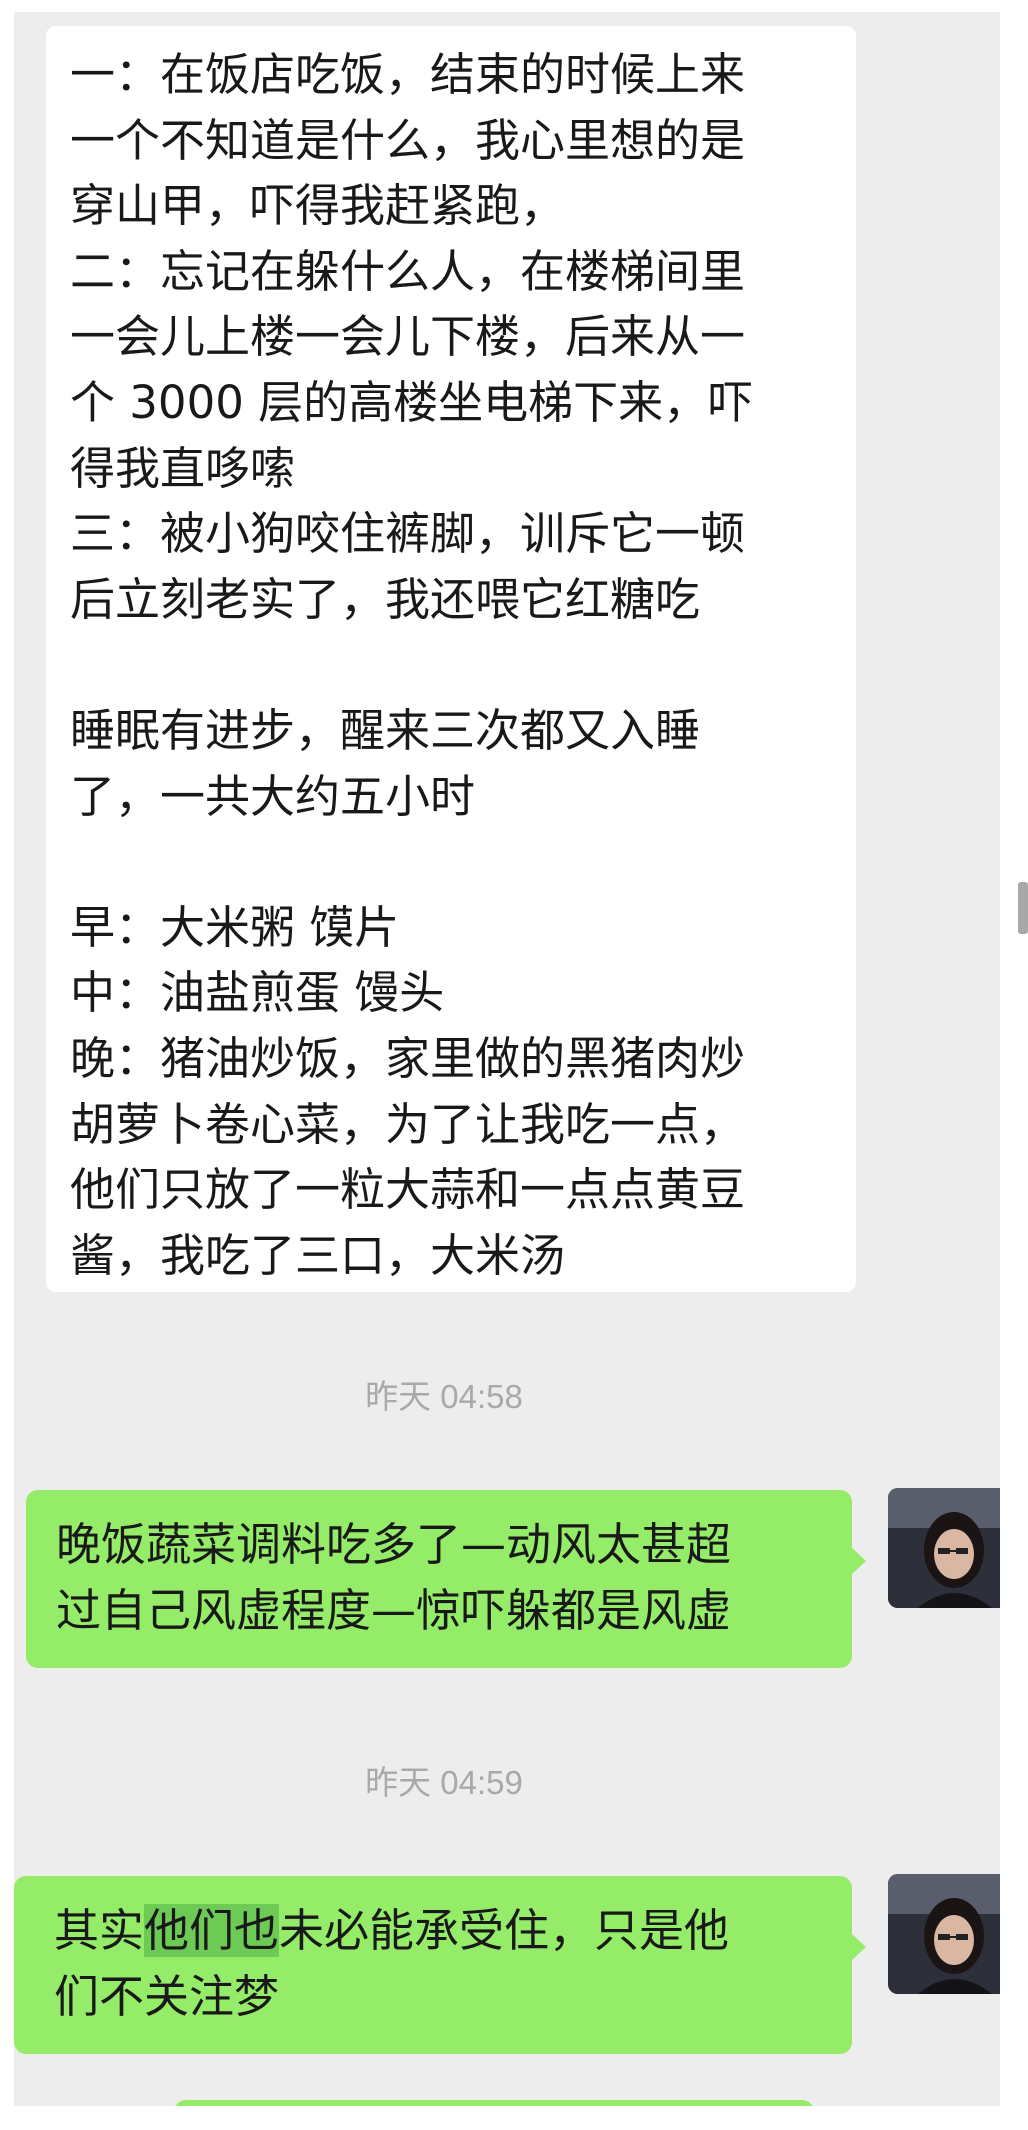  I want to click on message-line: 三：被小狗咬住裤脚，训斥它一顿, so click(408, 534).